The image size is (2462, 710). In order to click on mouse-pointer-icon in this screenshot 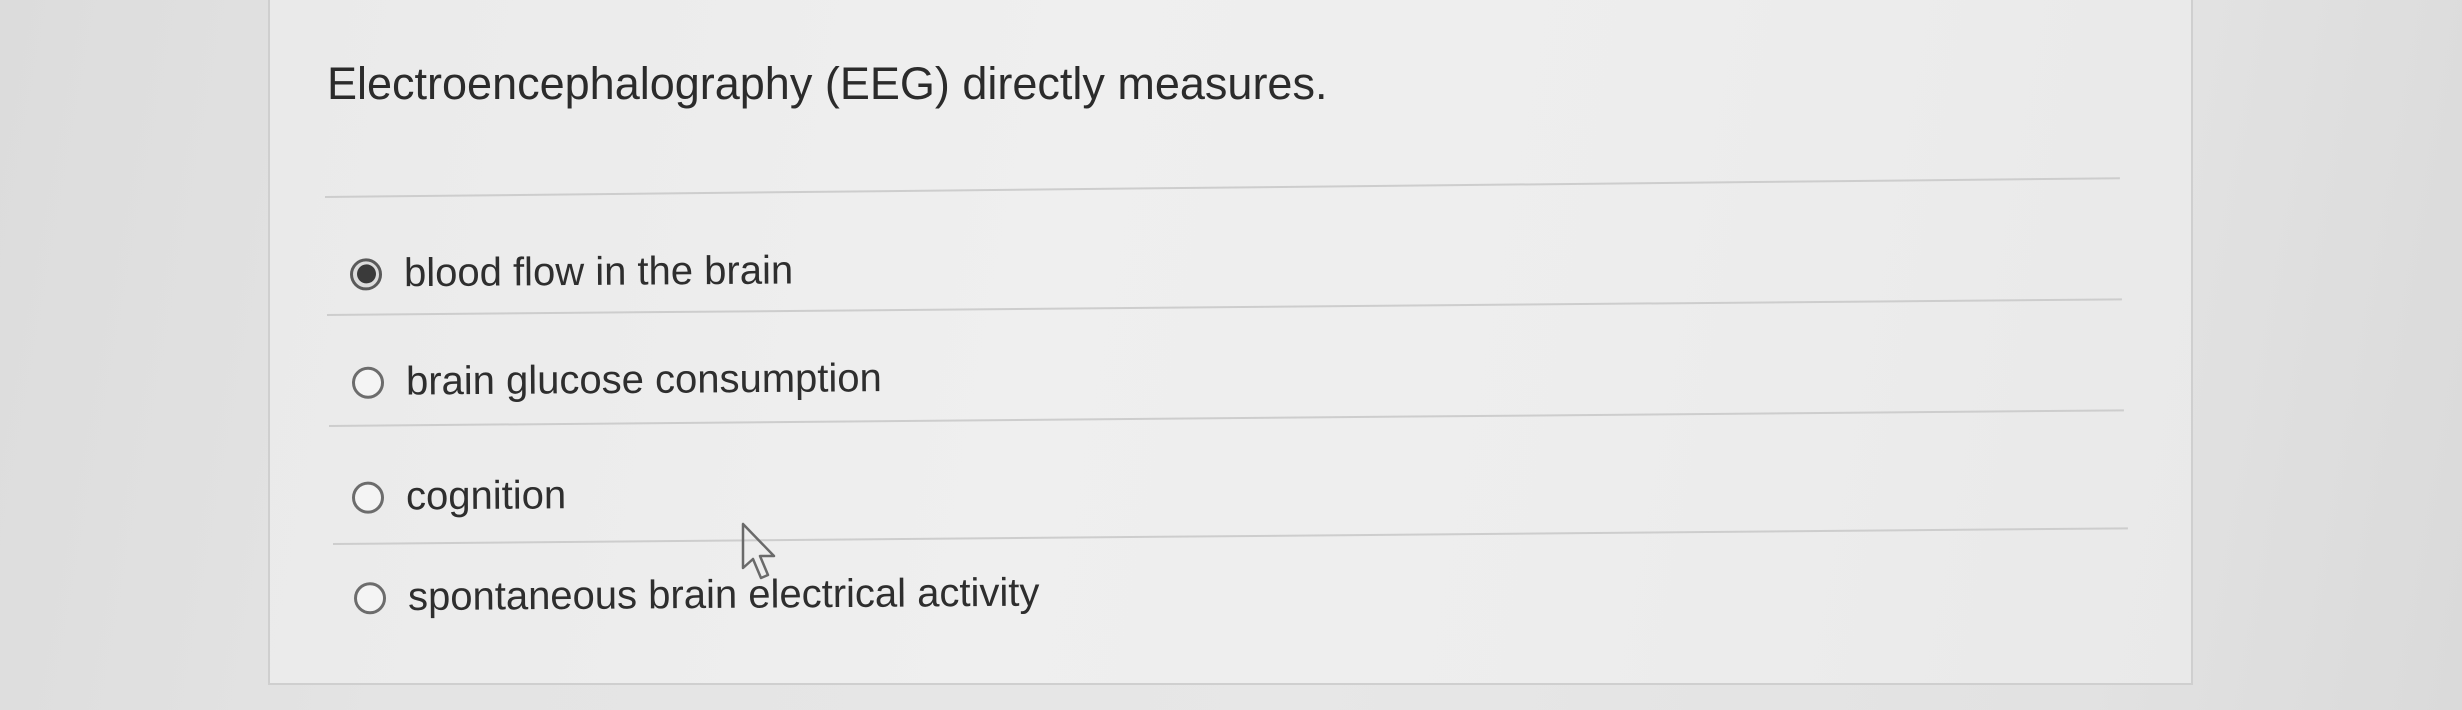, I will do `click(758, 551)`.